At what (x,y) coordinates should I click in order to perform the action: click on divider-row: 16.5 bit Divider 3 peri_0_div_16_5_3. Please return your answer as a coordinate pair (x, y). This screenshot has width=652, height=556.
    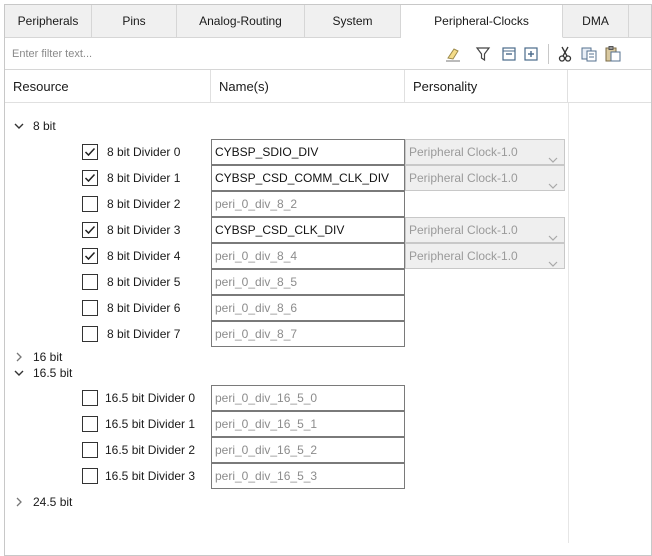
    Looking at the image, I should click on (328, 476).